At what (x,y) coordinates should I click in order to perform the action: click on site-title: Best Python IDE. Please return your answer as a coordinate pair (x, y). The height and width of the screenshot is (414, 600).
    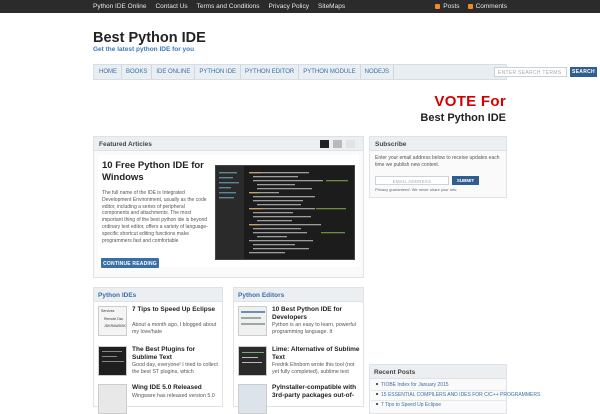
    Looking at the image, I should click on (149, 38).